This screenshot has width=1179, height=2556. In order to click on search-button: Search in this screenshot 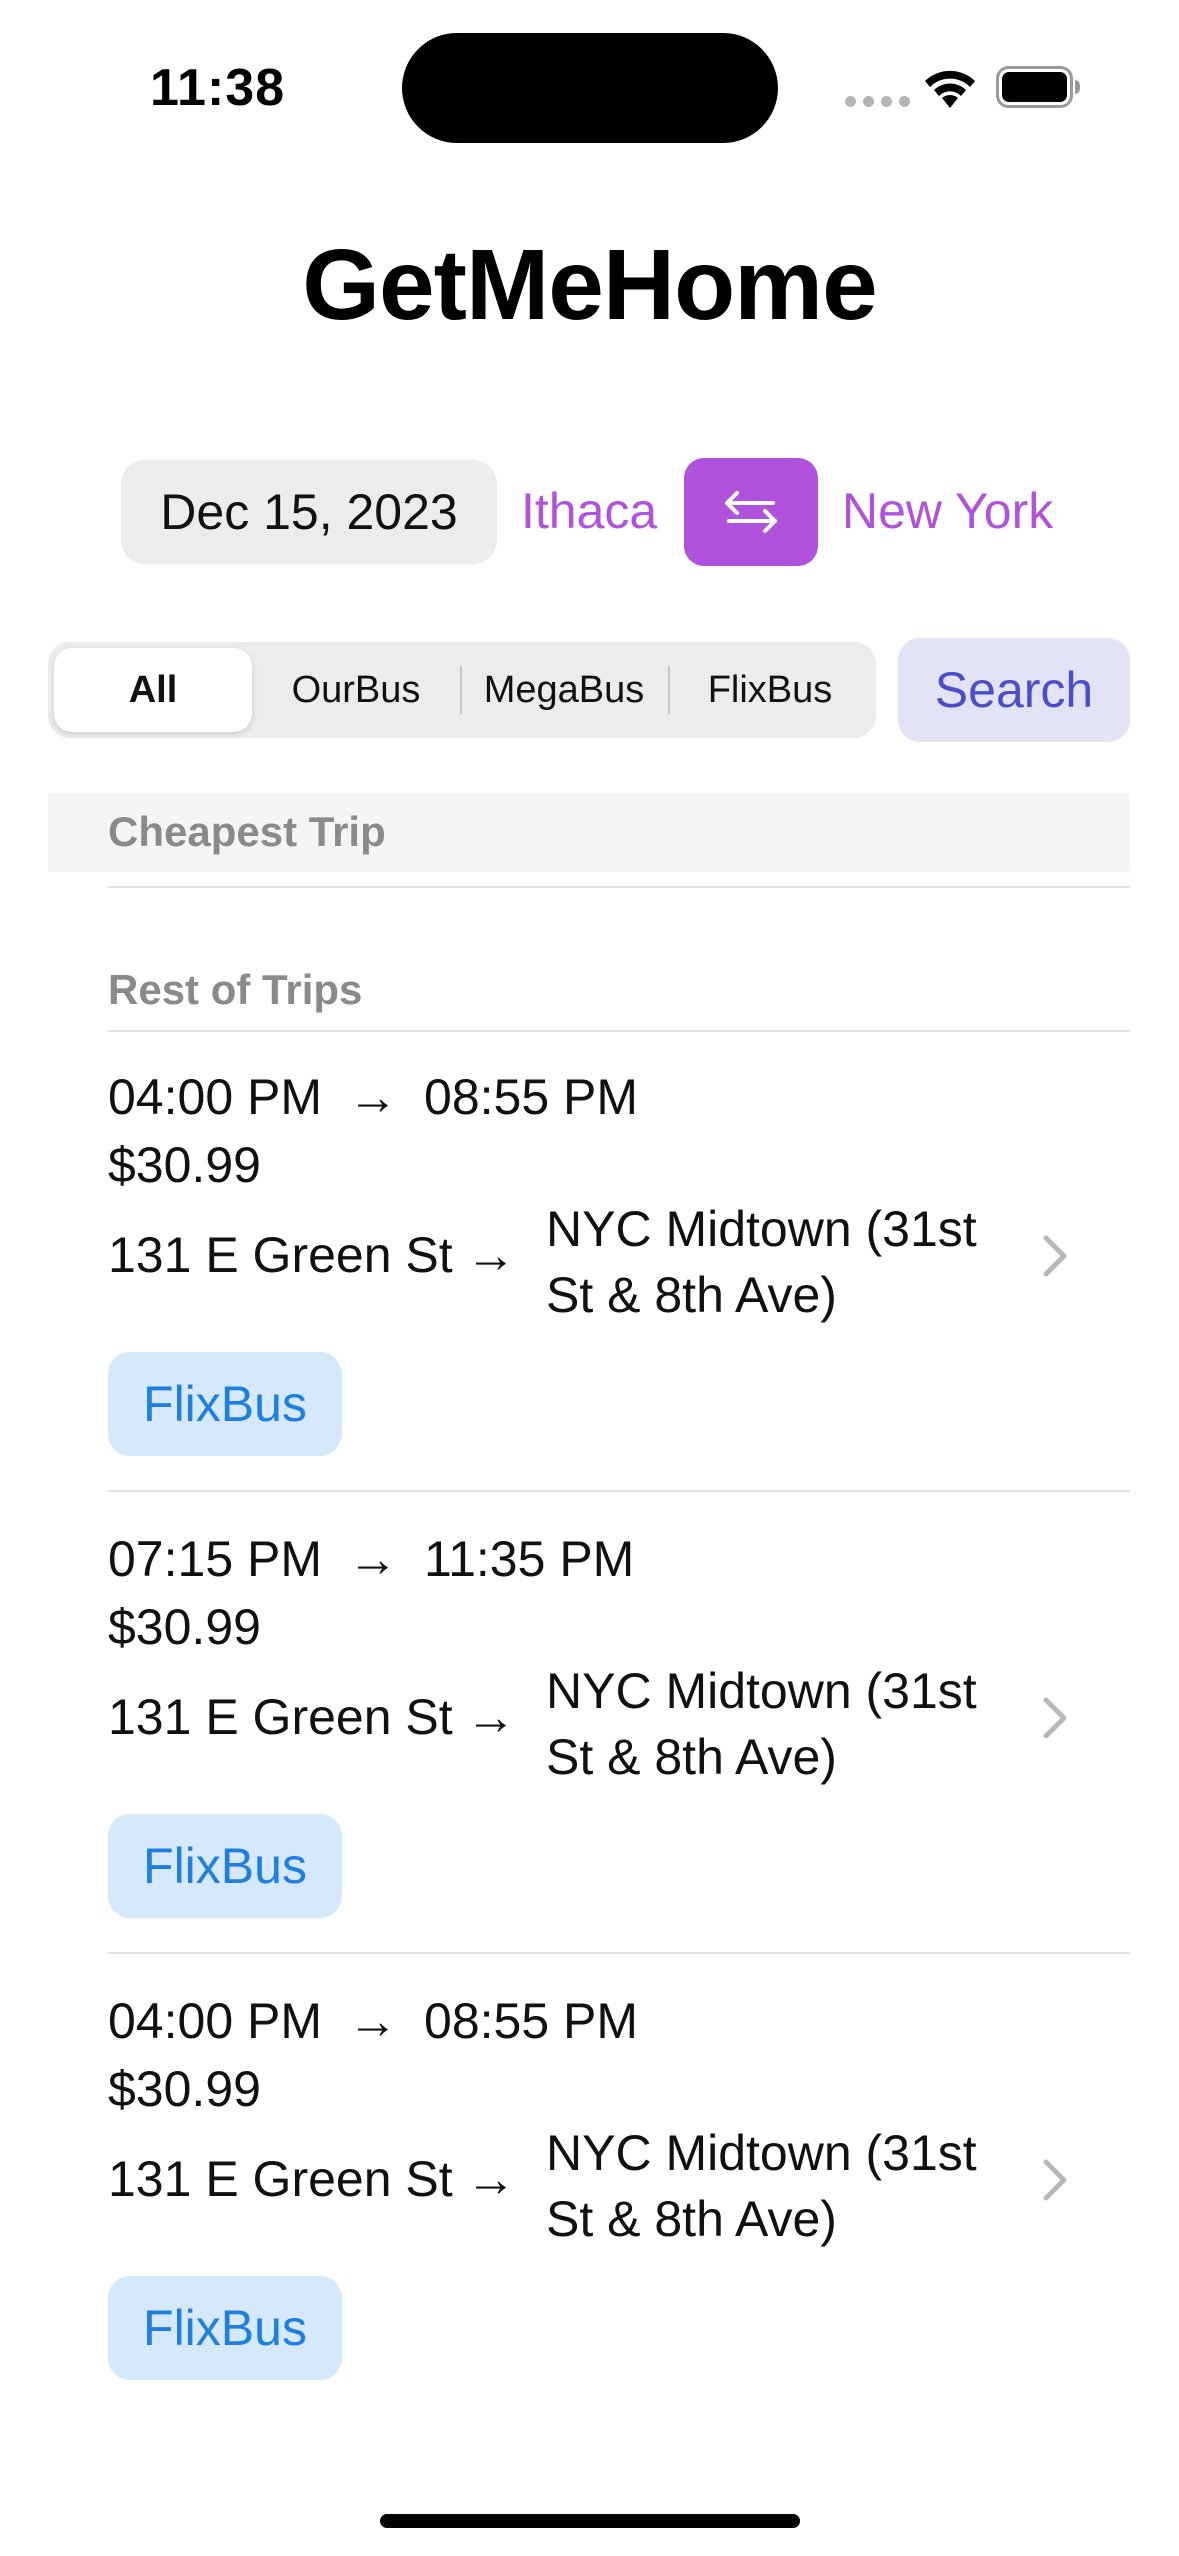, I will do `click(1014, 690)`.